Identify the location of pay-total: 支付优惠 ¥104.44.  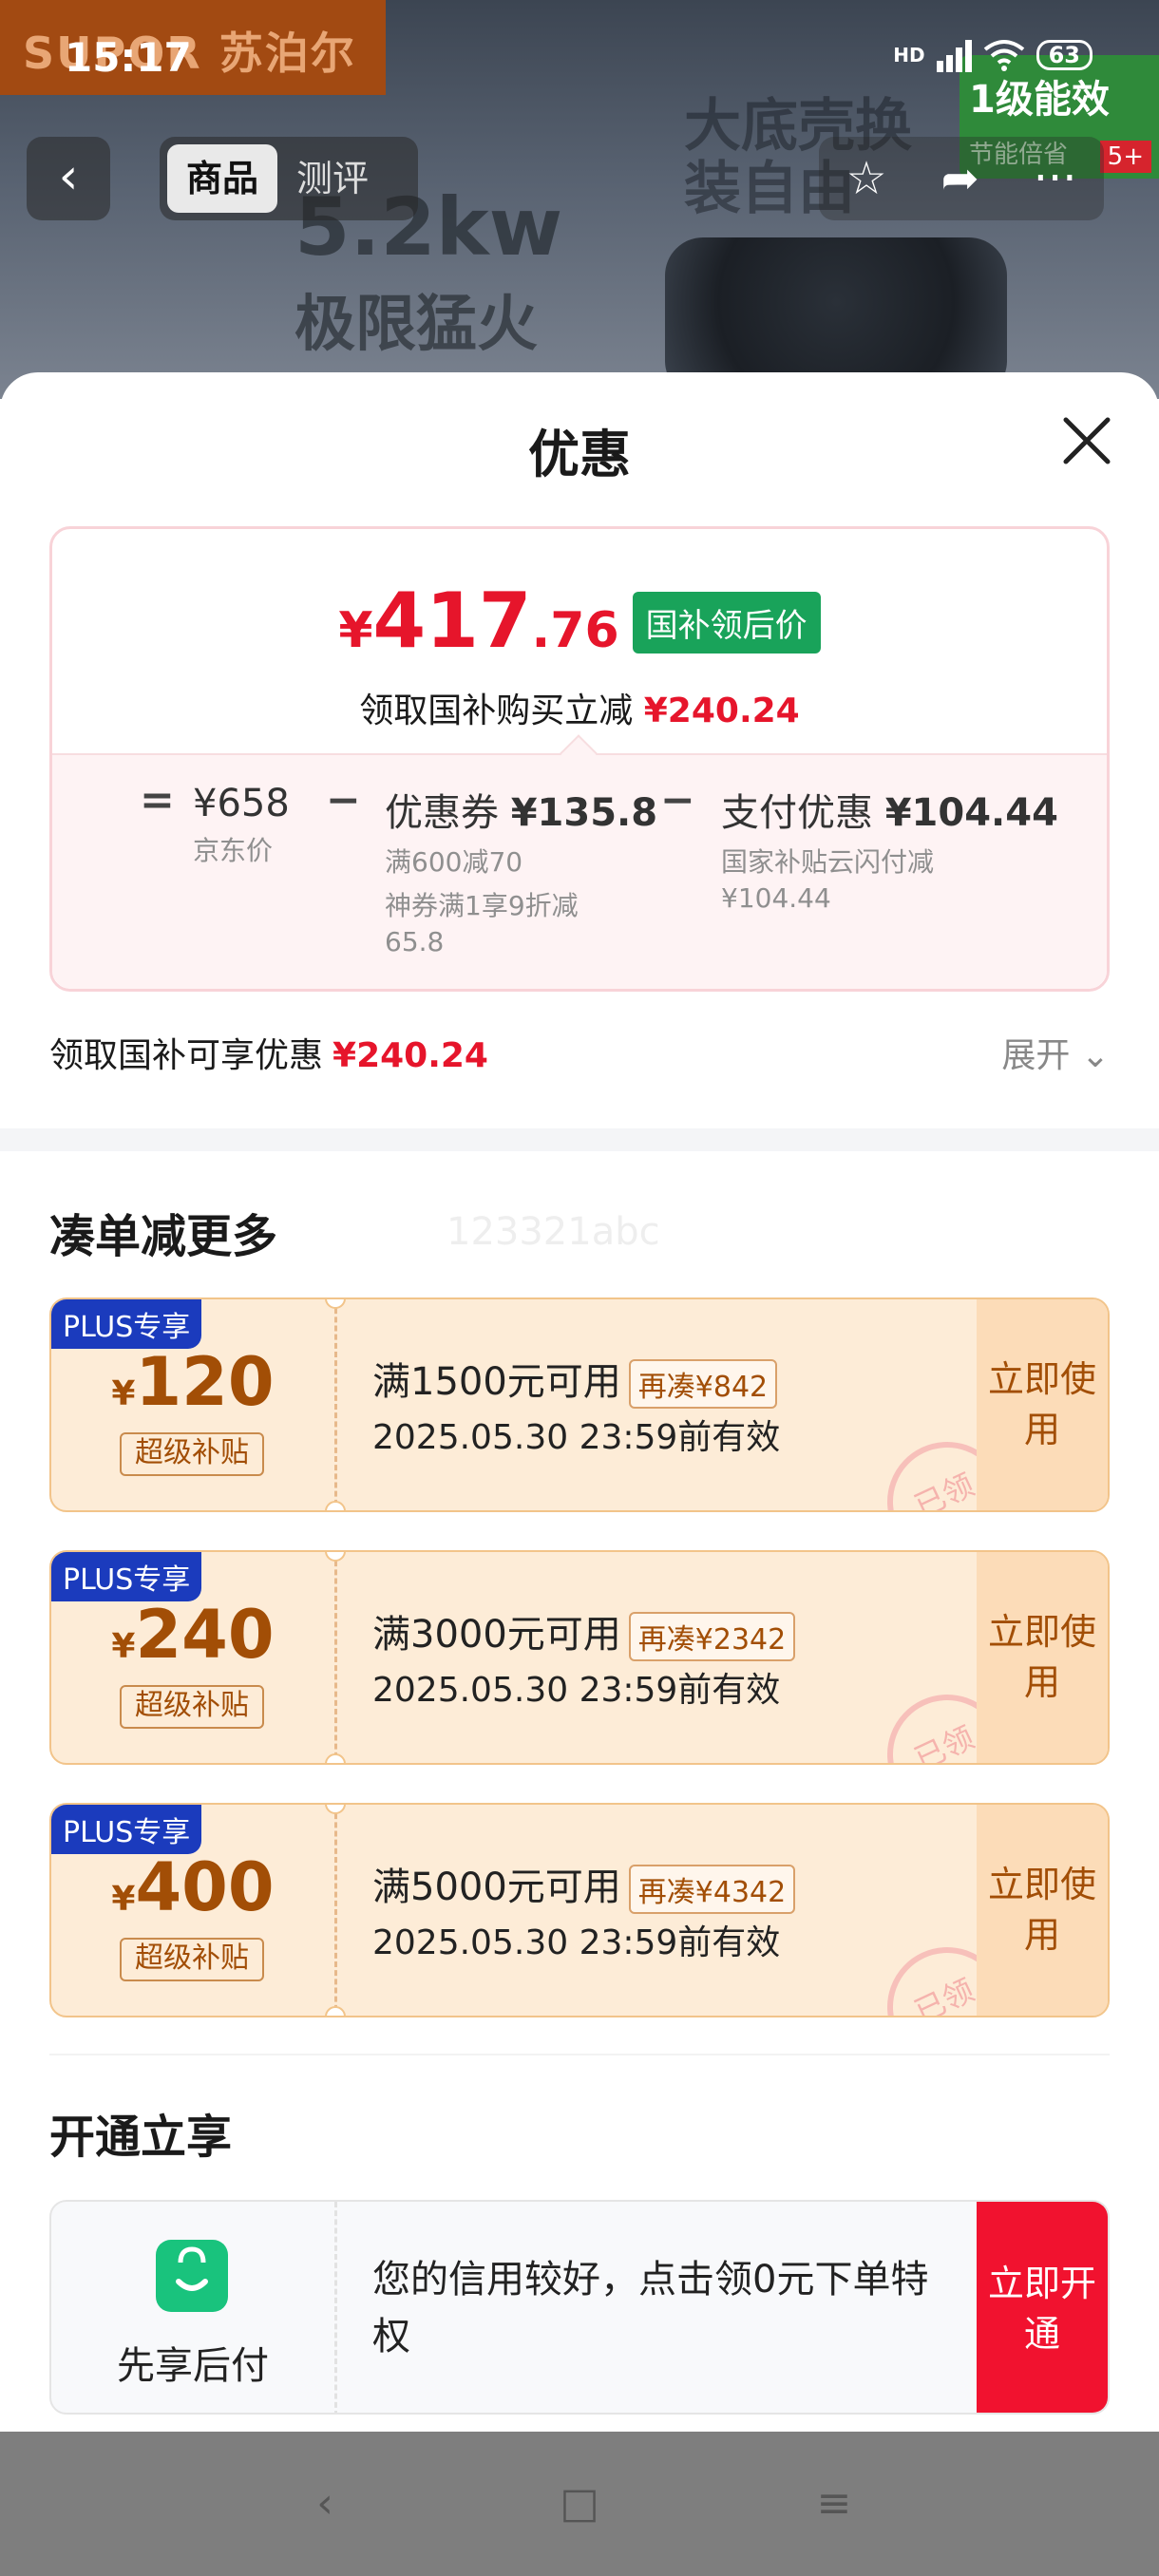
(889, 809).